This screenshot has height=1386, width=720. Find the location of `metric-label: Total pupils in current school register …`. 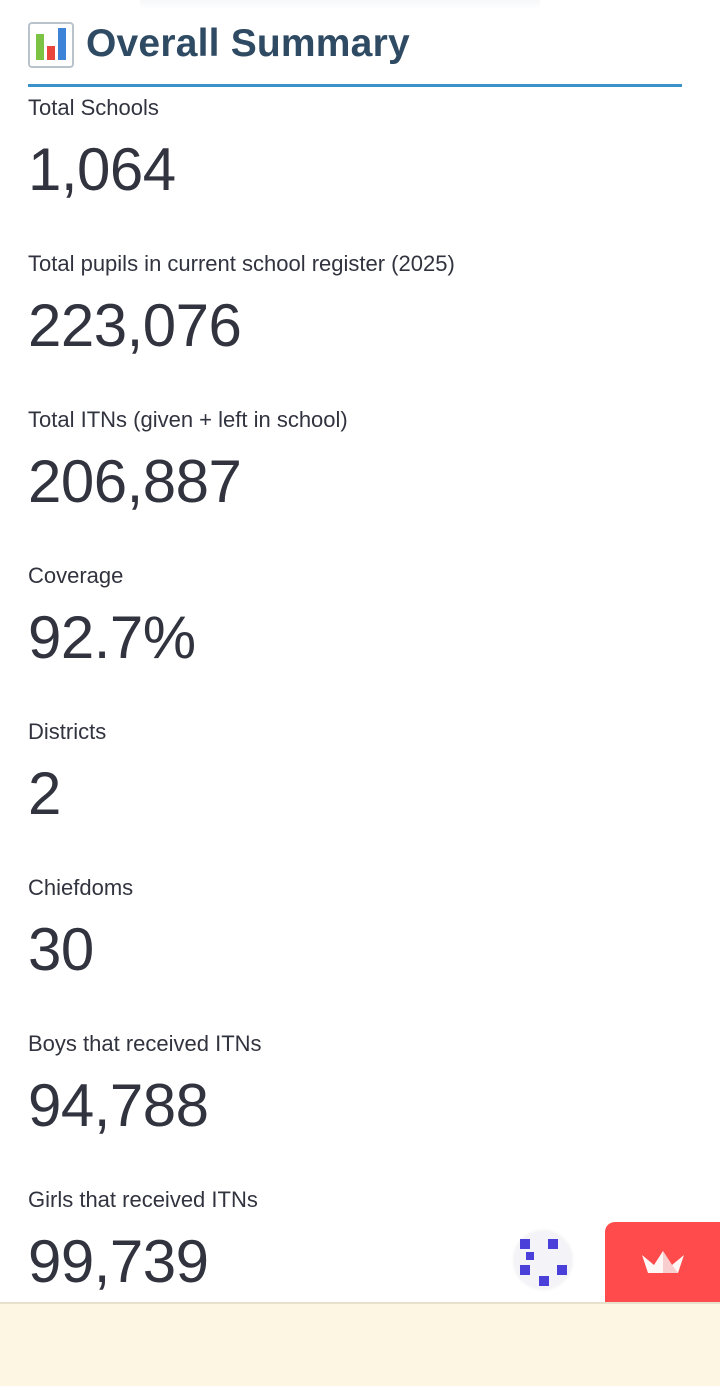

metric-label: Total pupils in current school register … is located at coordinates (241, 263).